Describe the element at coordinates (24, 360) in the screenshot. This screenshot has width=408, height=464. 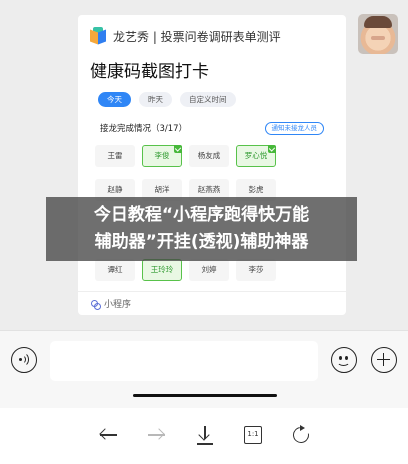
I see `voice-button` at that location.